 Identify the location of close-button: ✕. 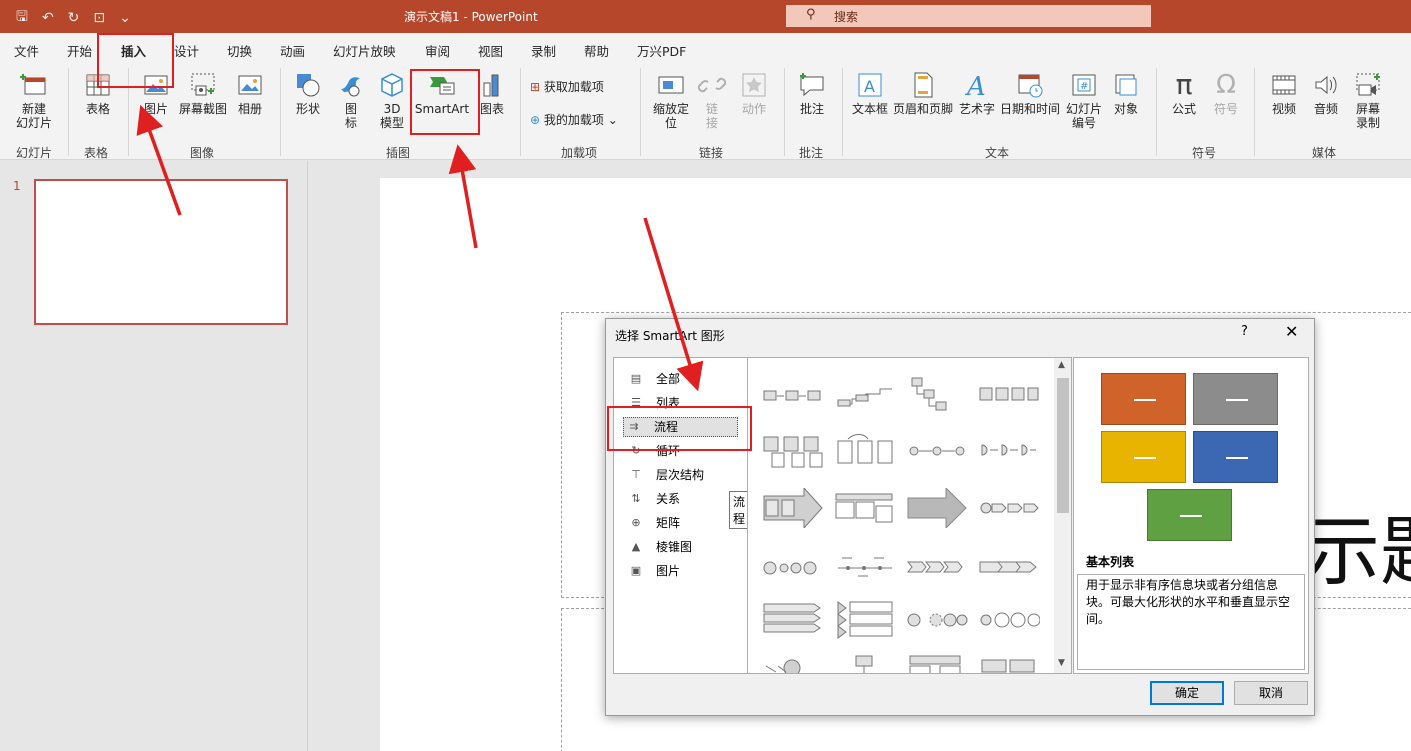
(1291, 331).